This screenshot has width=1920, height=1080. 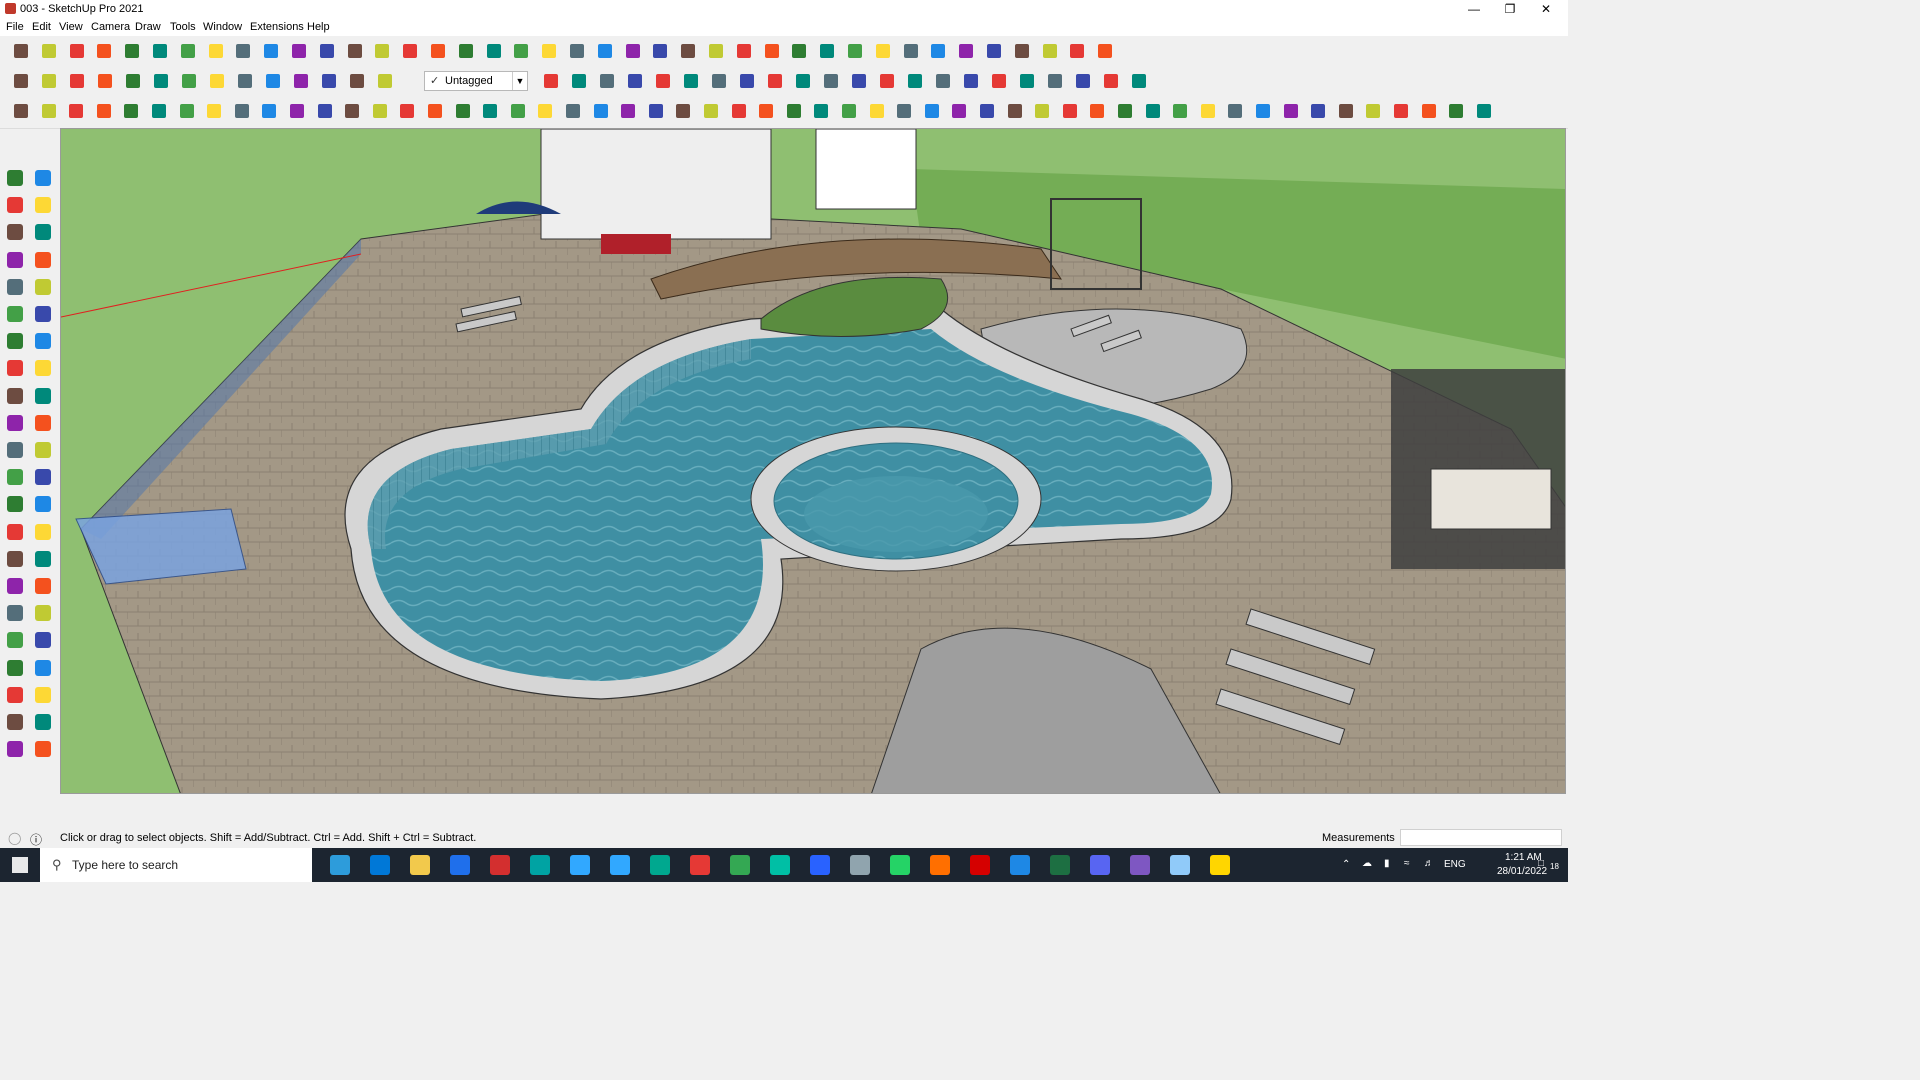 I want to click on standard-tool-2-icon, so click(x=49, y=51).